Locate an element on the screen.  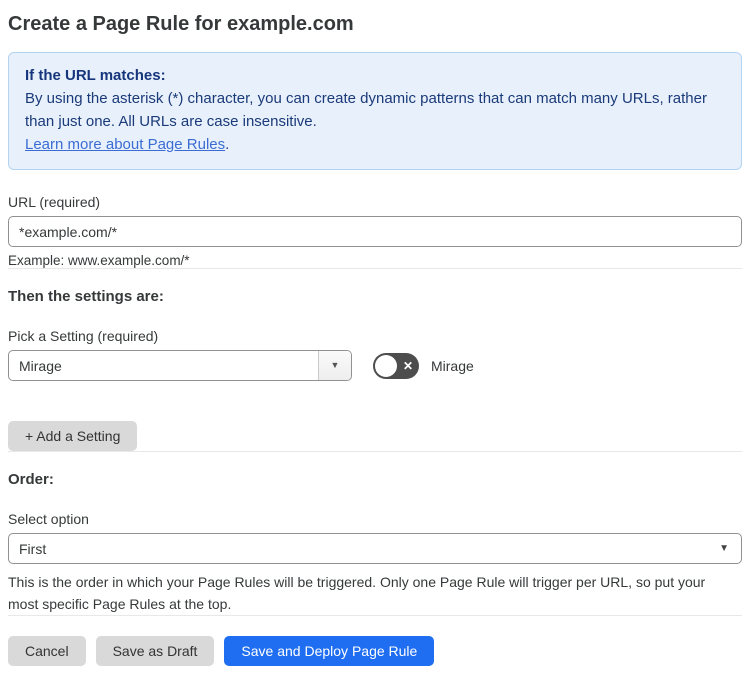
settings-section-heading: Then the settings are: is located at coordinates (86, 296).